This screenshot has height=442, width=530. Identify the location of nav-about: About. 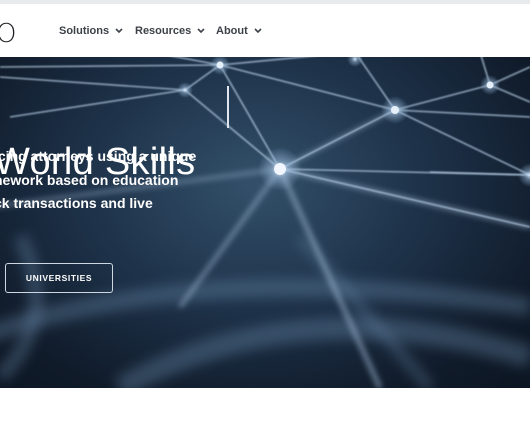
(240, 31).